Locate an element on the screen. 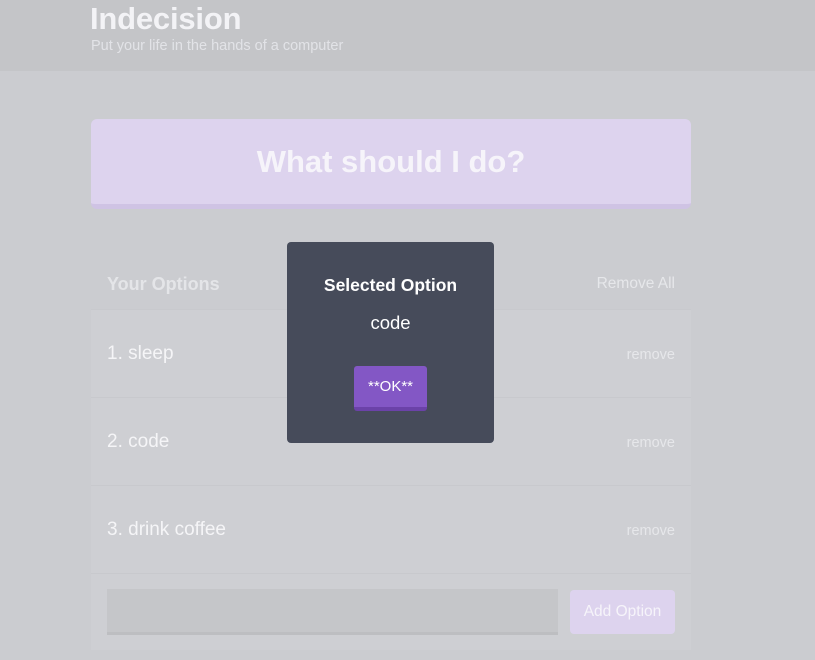  selected-option-modal: Selected Option code **OK** is located at coordinates (390, 342).